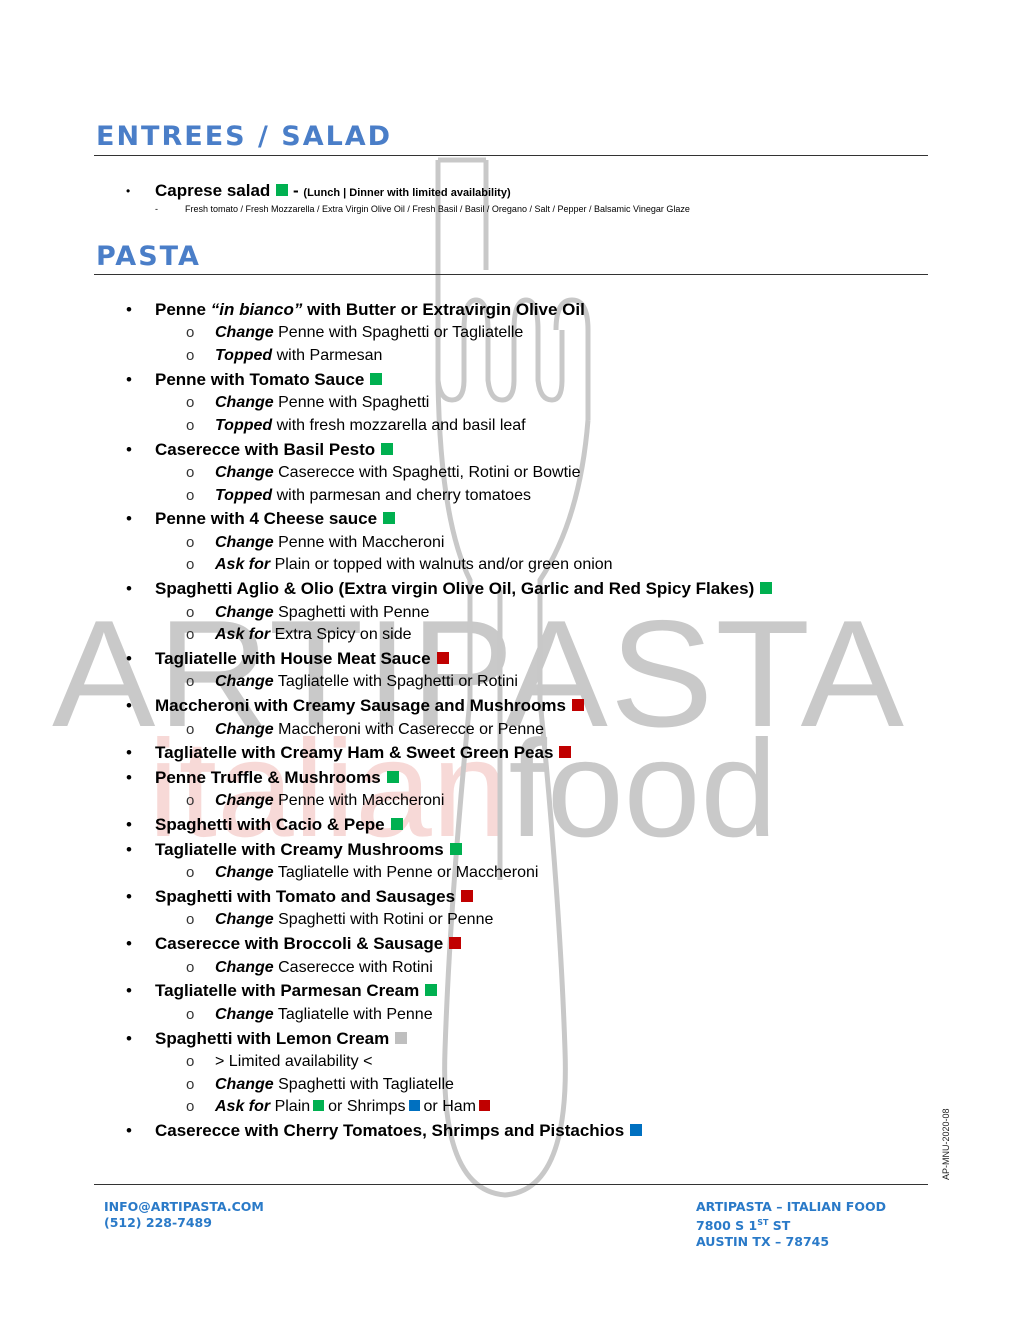 This screenshot has height=1320, width=1020. I want to click on option-text: Topped with Parmesan, so click(299, 355).